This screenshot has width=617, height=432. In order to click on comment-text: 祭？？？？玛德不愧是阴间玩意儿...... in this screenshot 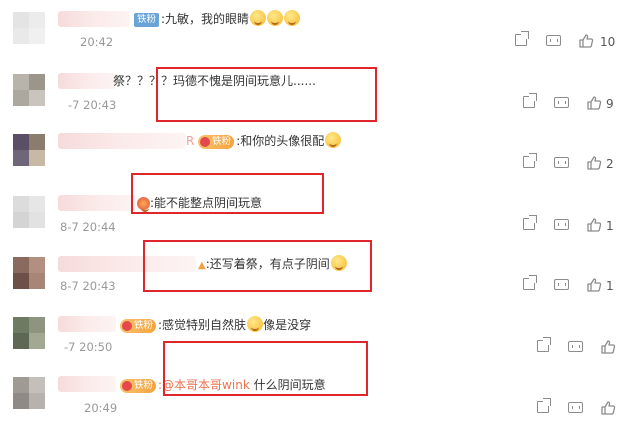, I will do `click(214, 81)`.